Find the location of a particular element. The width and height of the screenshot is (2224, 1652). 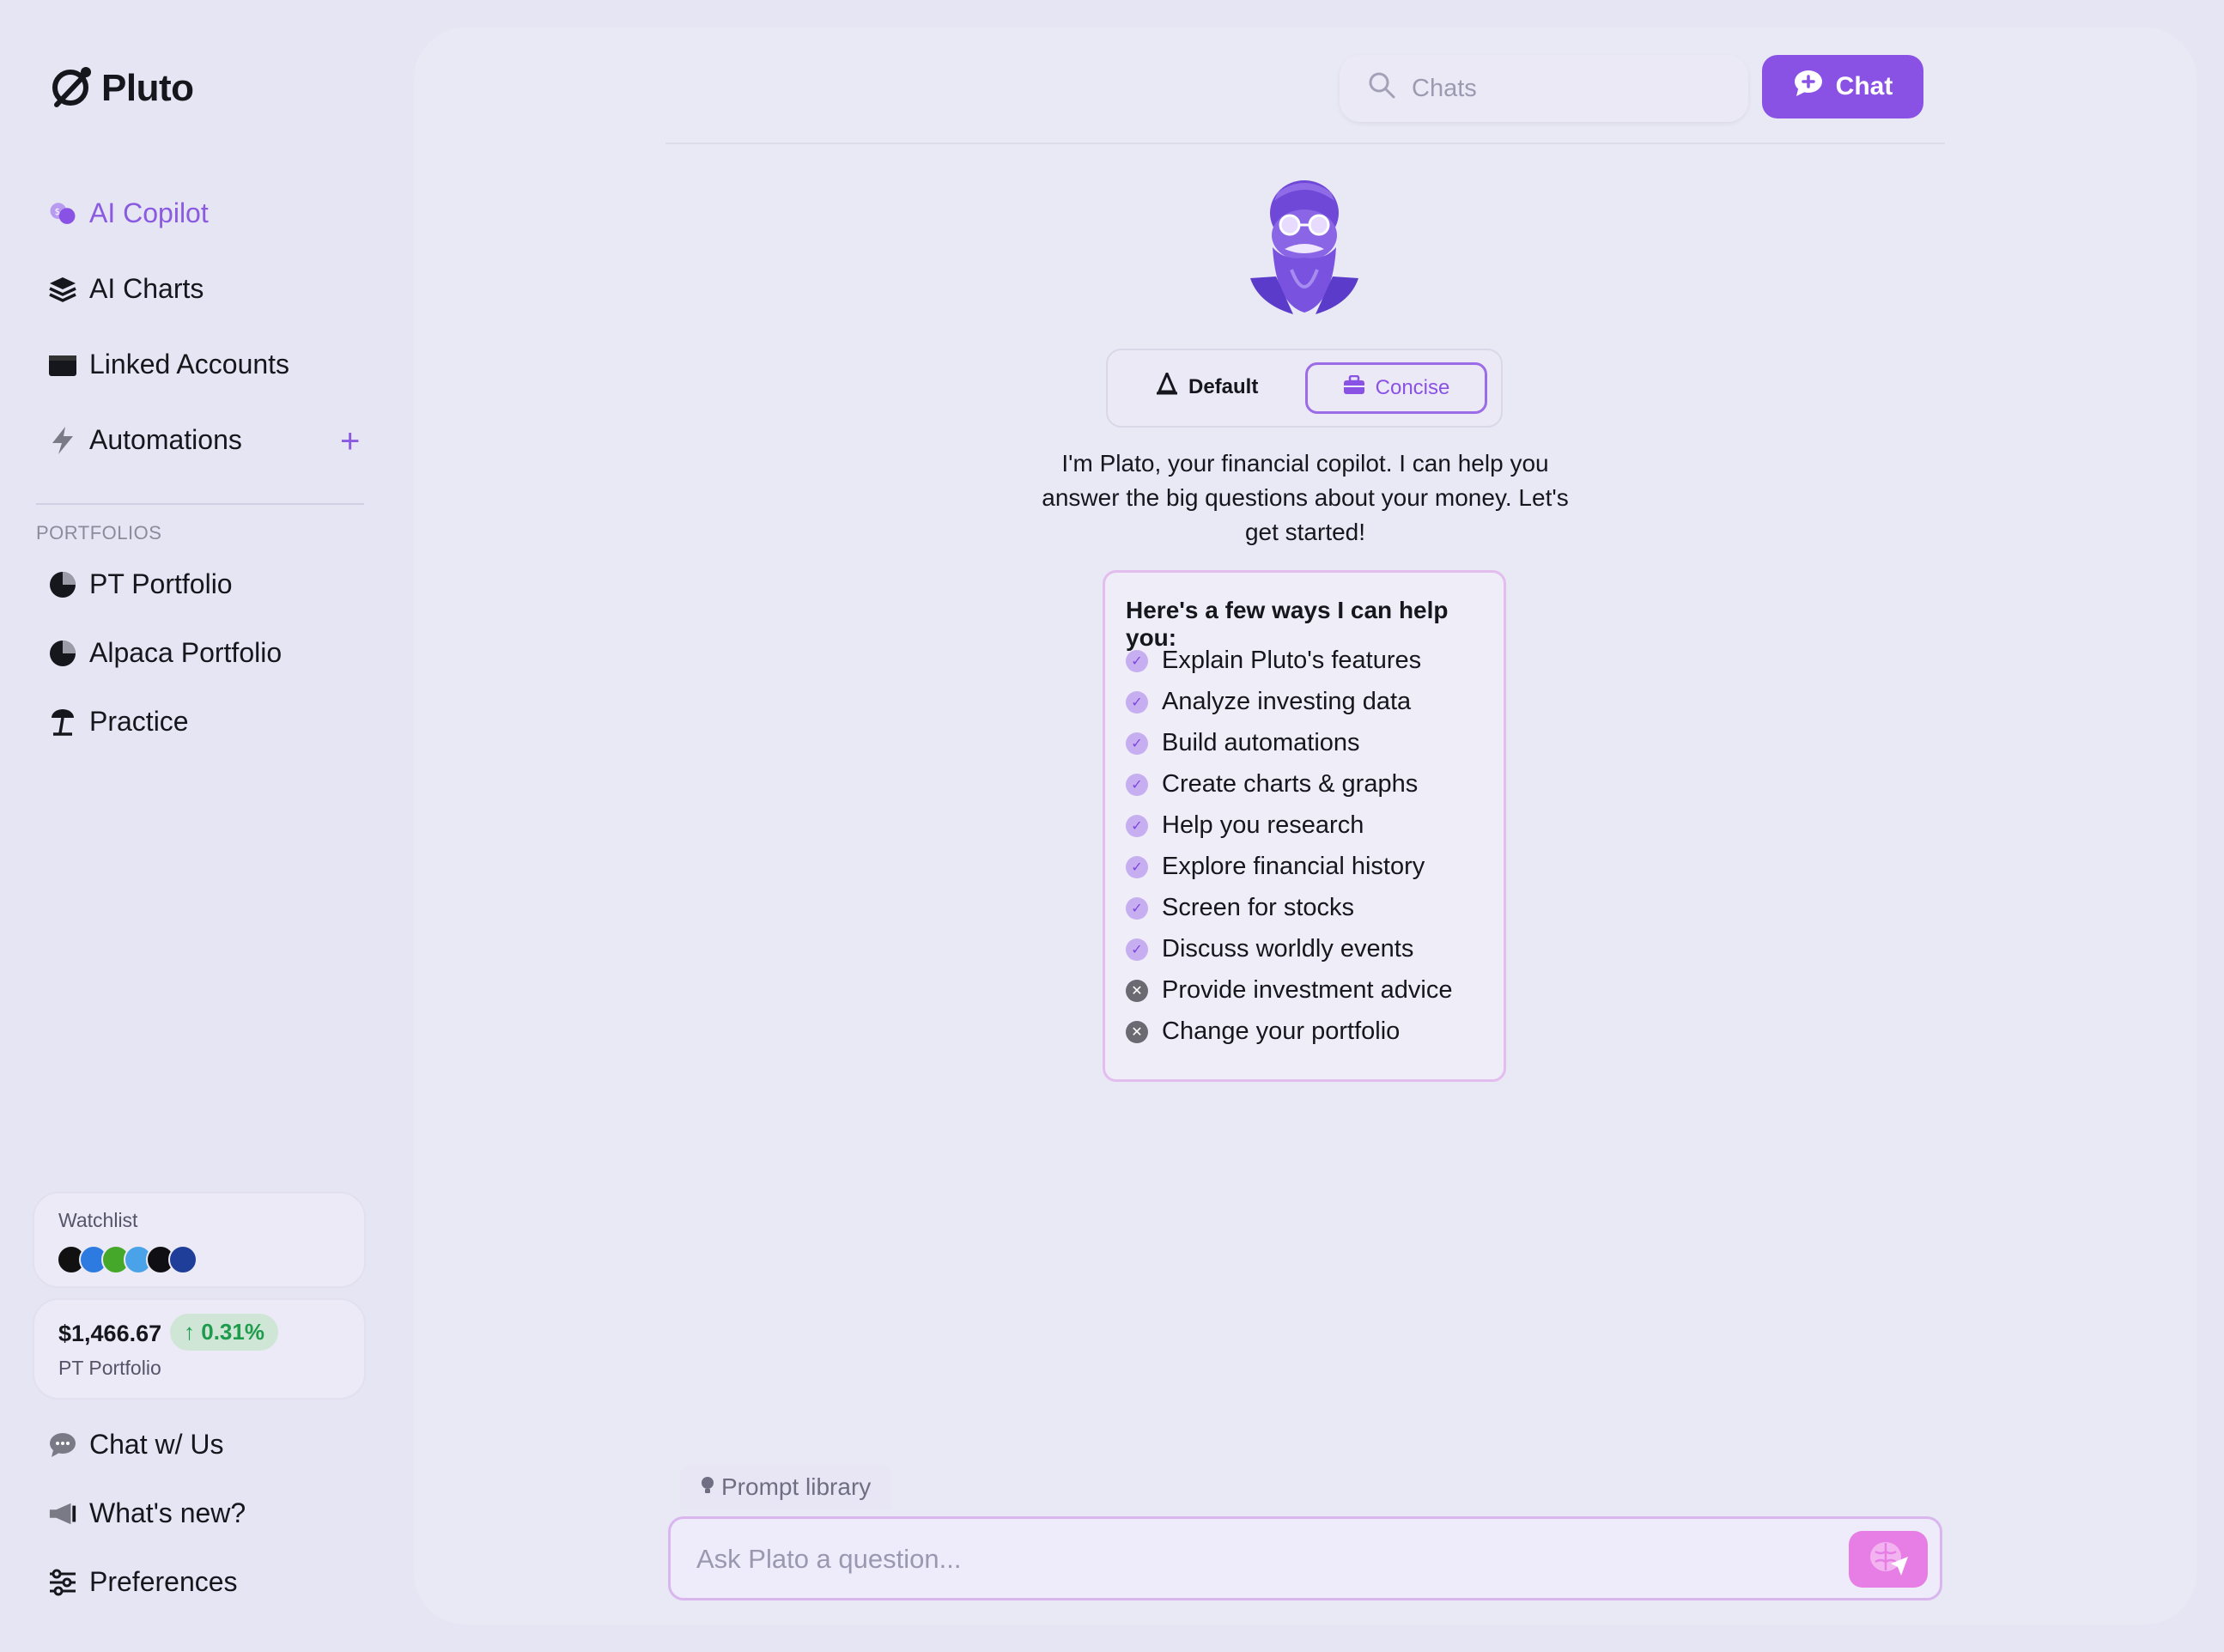

watchlist-card: Watchlist is located at coordinates (199, 1240).